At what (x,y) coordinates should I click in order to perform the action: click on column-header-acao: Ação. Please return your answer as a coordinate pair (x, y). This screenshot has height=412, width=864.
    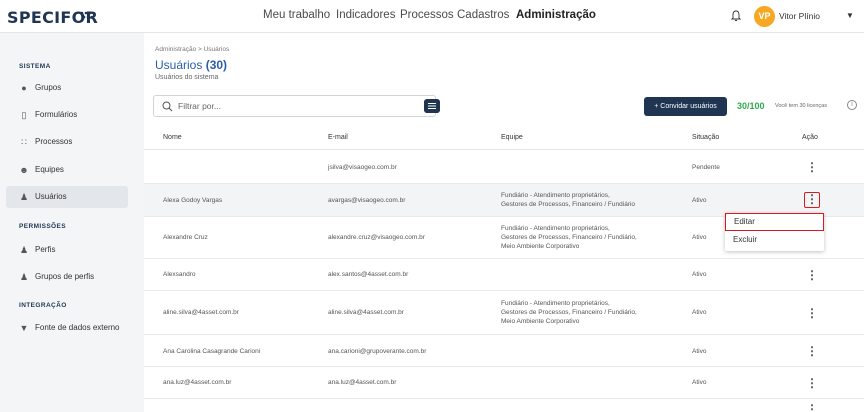
    Looking at the image, I should click on (810, 137).